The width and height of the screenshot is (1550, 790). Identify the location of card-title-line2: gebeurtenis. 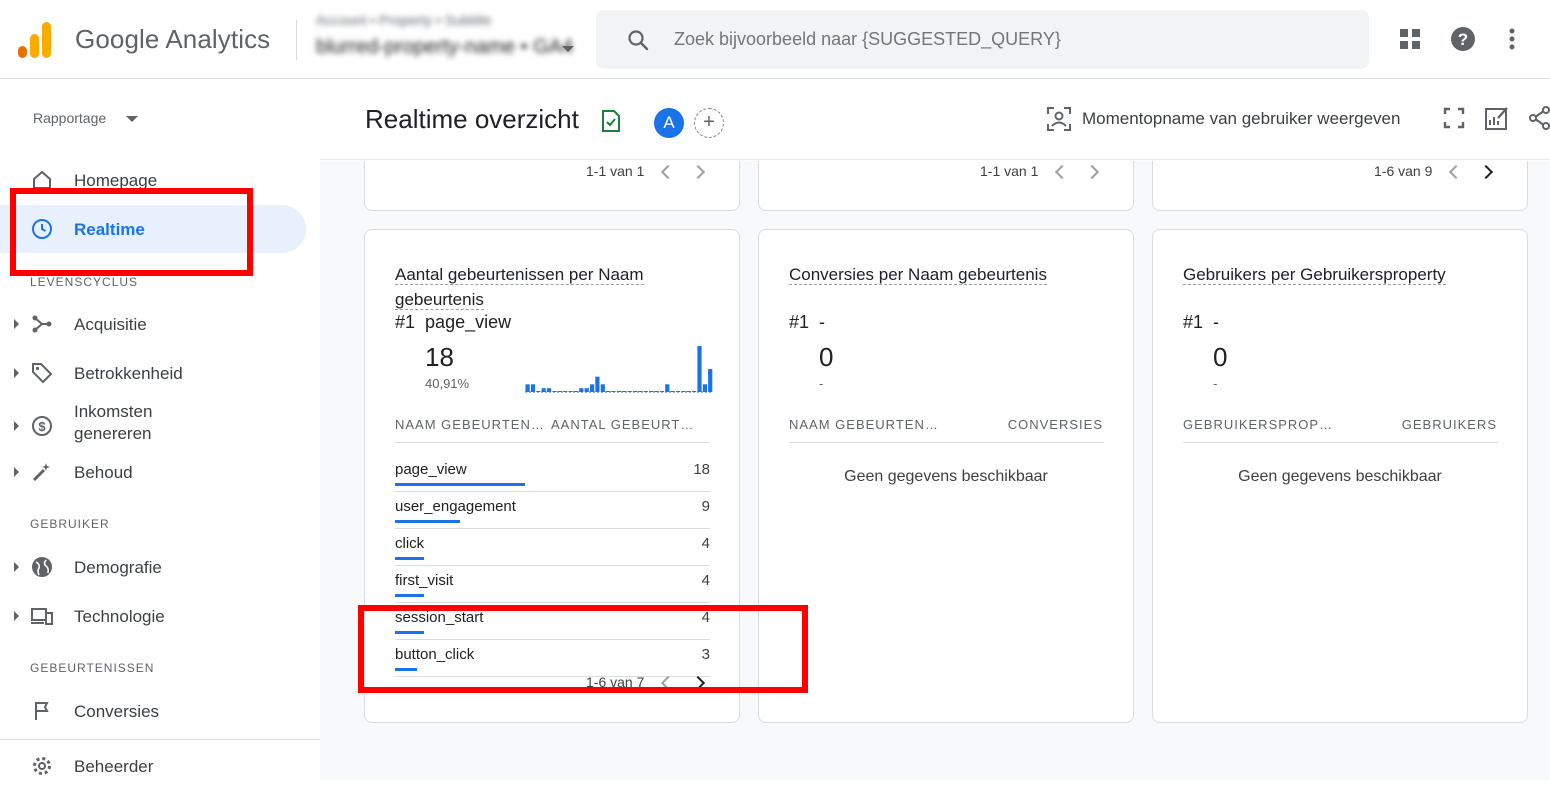
(439, 300).